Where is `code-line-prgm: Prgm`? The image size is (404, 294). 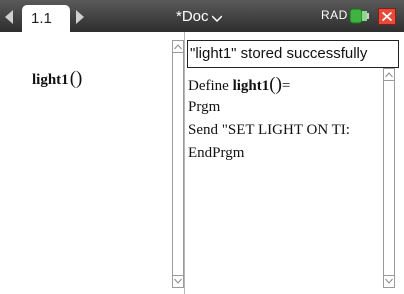 code-line-prgm: Prgm is located at coordinates (204, 107).